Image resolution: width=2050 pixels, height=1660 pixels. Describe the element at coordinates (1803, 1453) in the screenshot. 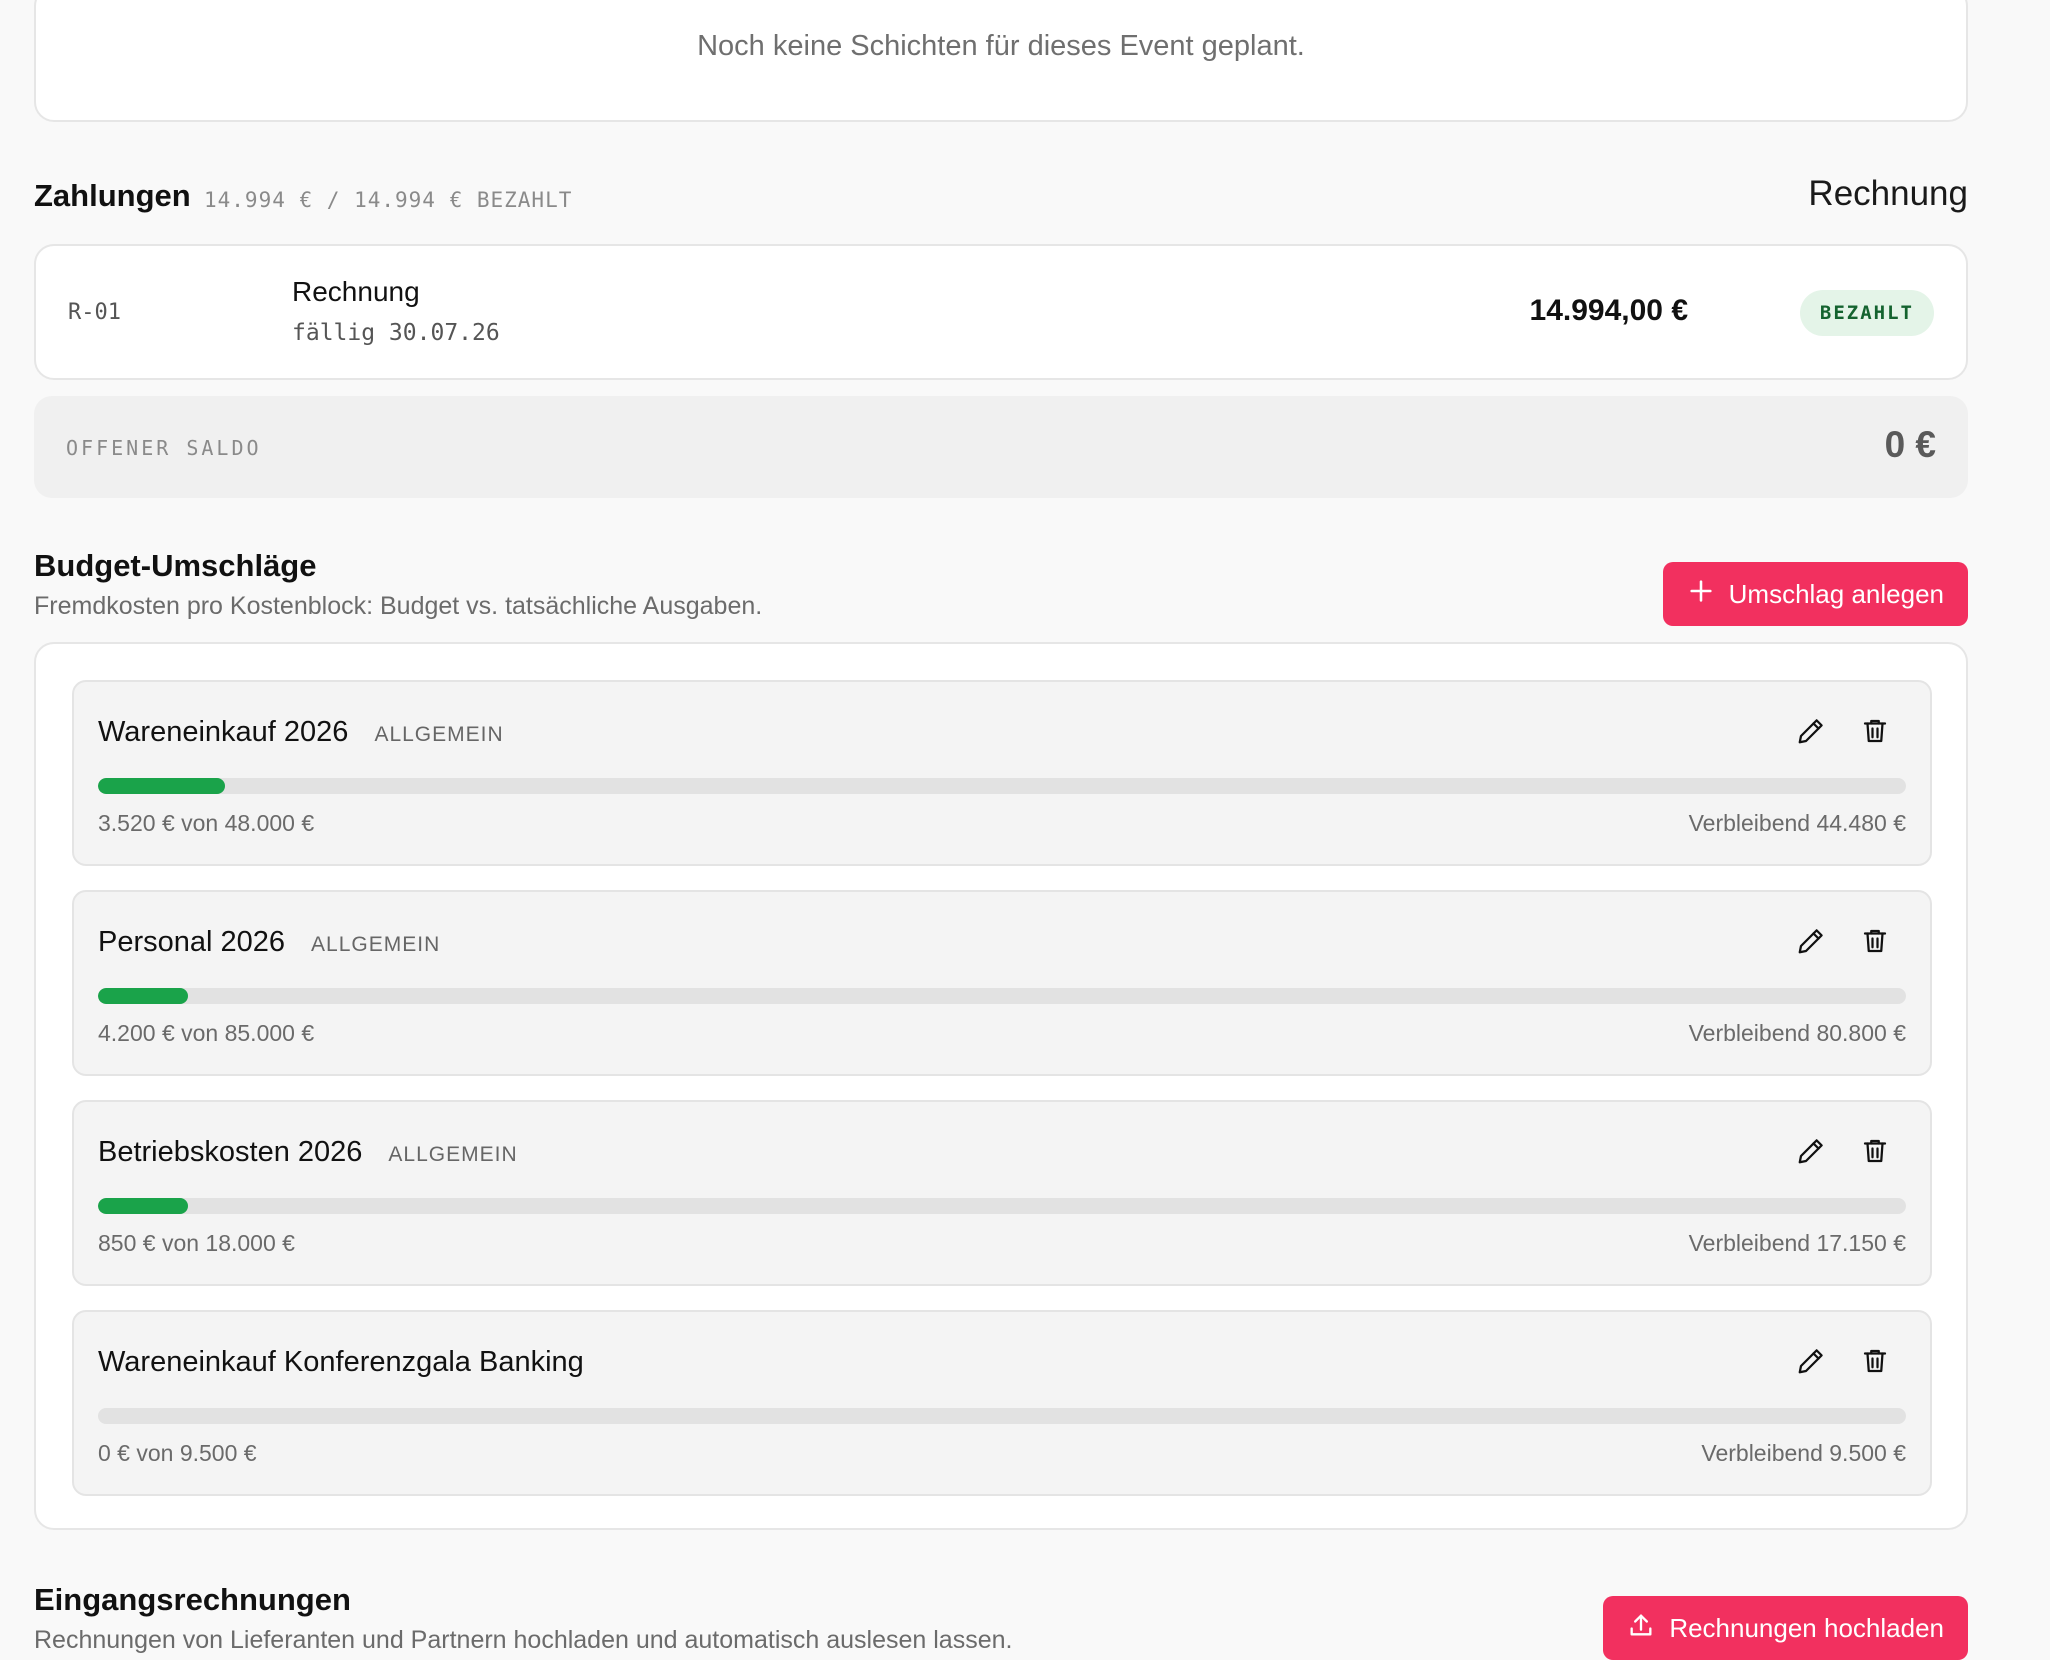

I see `envelope-remaining: Verbleibend 9.500 €` at that location.